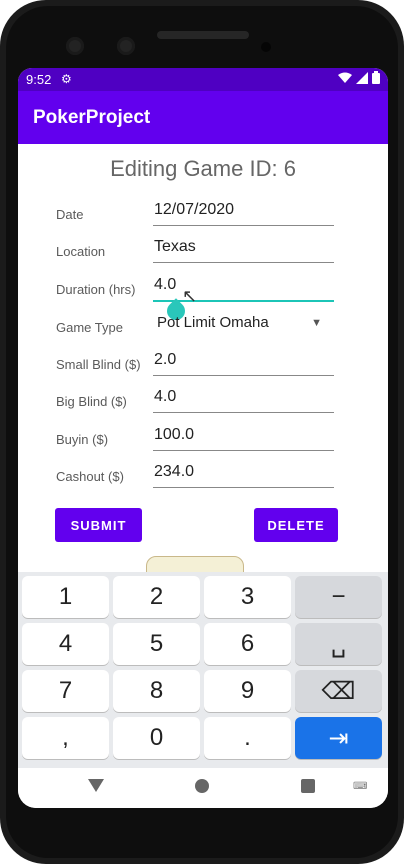 The image size is (404, 864). I want to click on game-type-label: Game Type, so click(89, 327).